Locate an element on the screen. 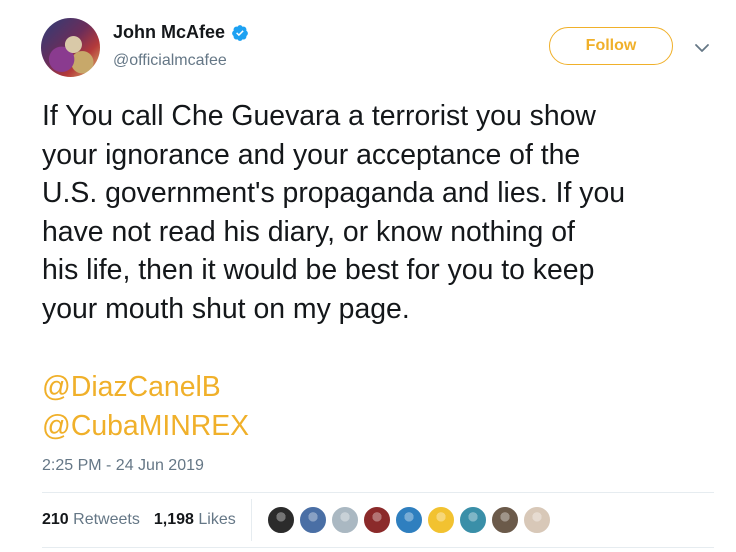 This screenshot has height=552, width=736. liker-avatars is located at coordinates (409, 520).